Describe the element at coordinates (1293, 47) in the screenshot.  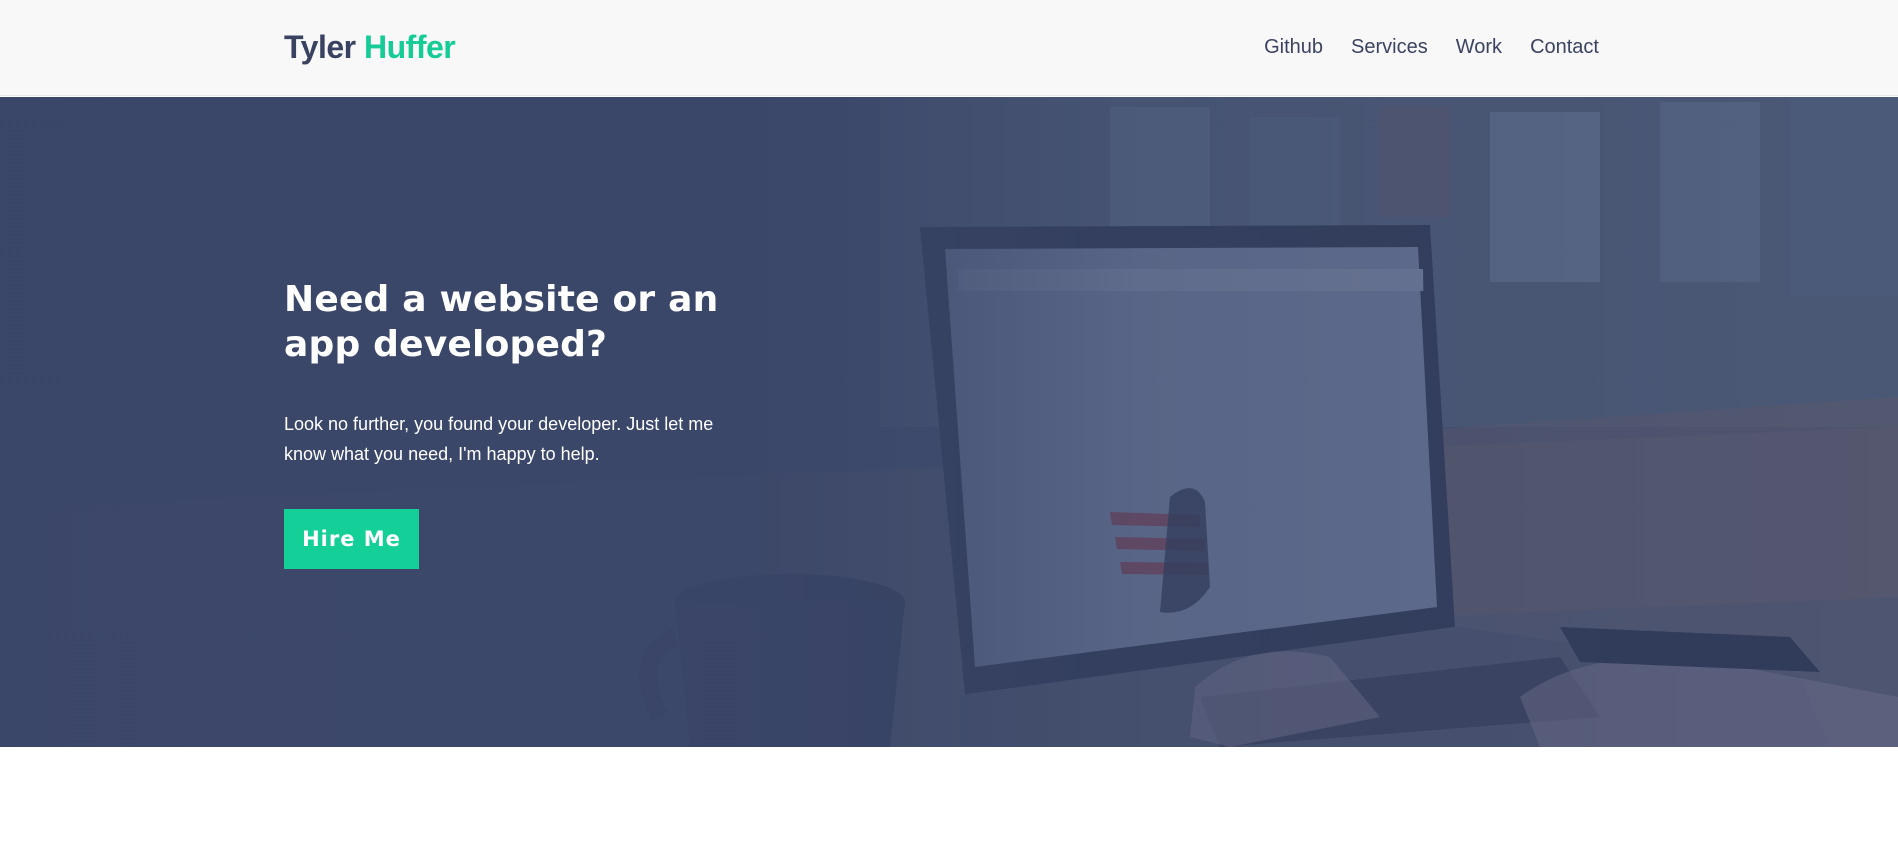
I see `nav-link-github: Github` at that location.